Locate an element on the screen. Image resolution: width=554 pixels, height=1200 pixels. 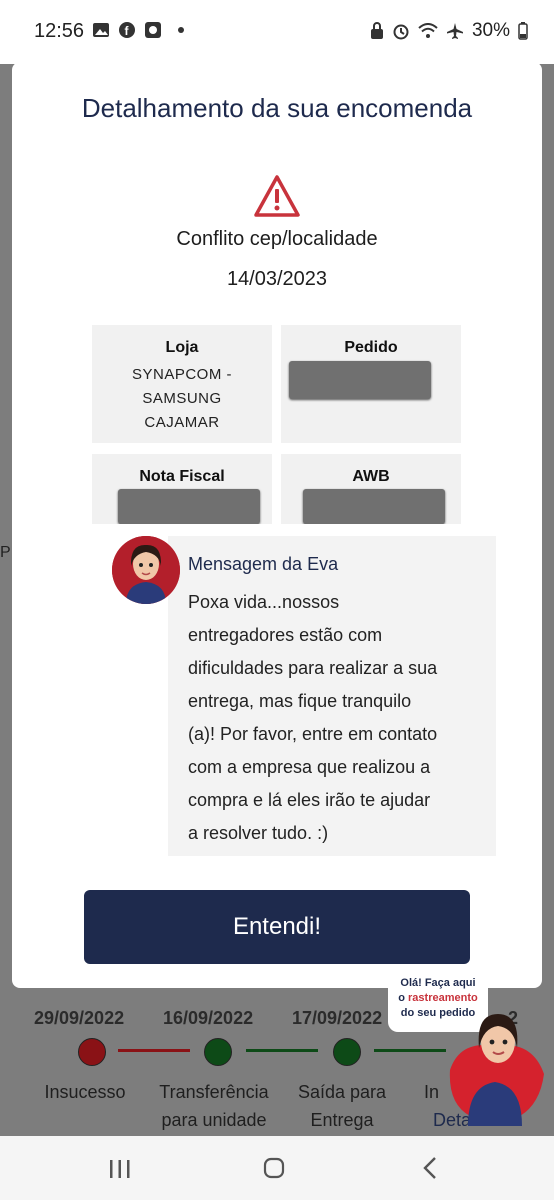
image-icon is located at coordinates (101, 30).